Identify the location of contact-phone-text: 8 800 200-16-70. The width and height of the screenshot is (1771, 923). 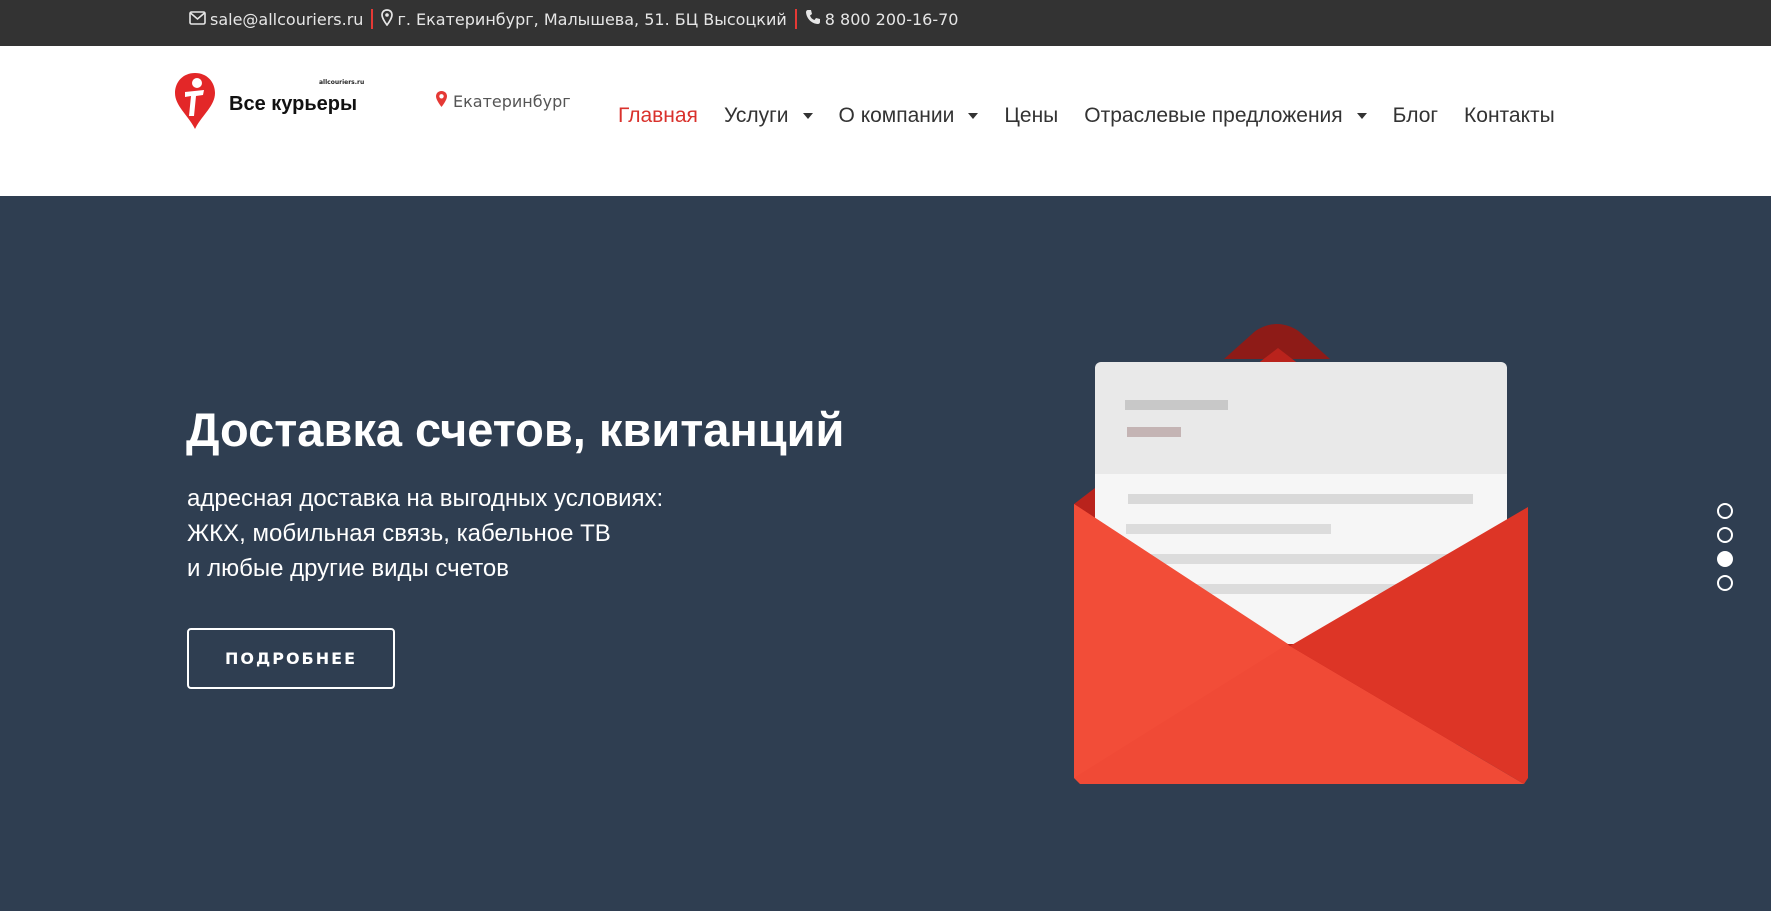
(891, 19).